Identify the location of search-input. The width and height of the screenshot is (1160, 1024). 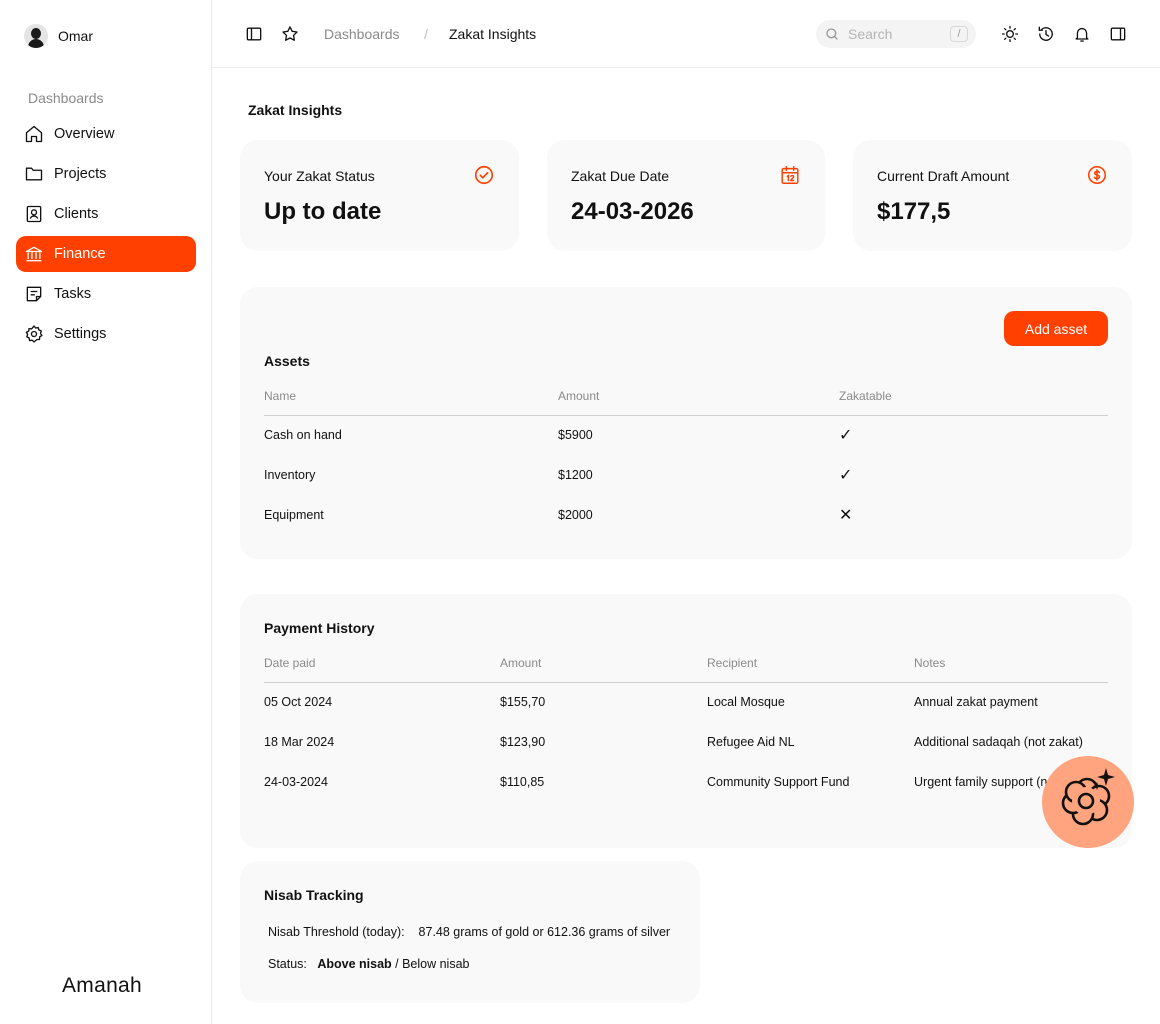
(896, 34).